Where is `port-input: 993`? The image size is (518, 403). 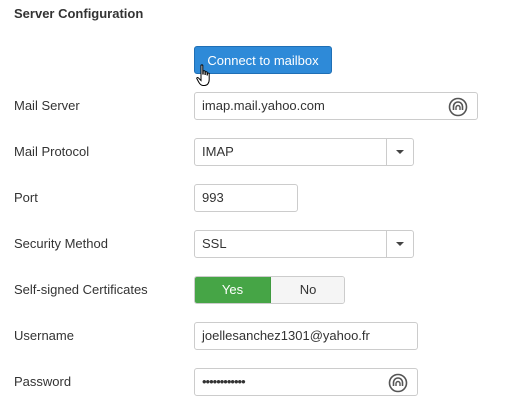
port-input: 993 is located at coordinates (246, 198).